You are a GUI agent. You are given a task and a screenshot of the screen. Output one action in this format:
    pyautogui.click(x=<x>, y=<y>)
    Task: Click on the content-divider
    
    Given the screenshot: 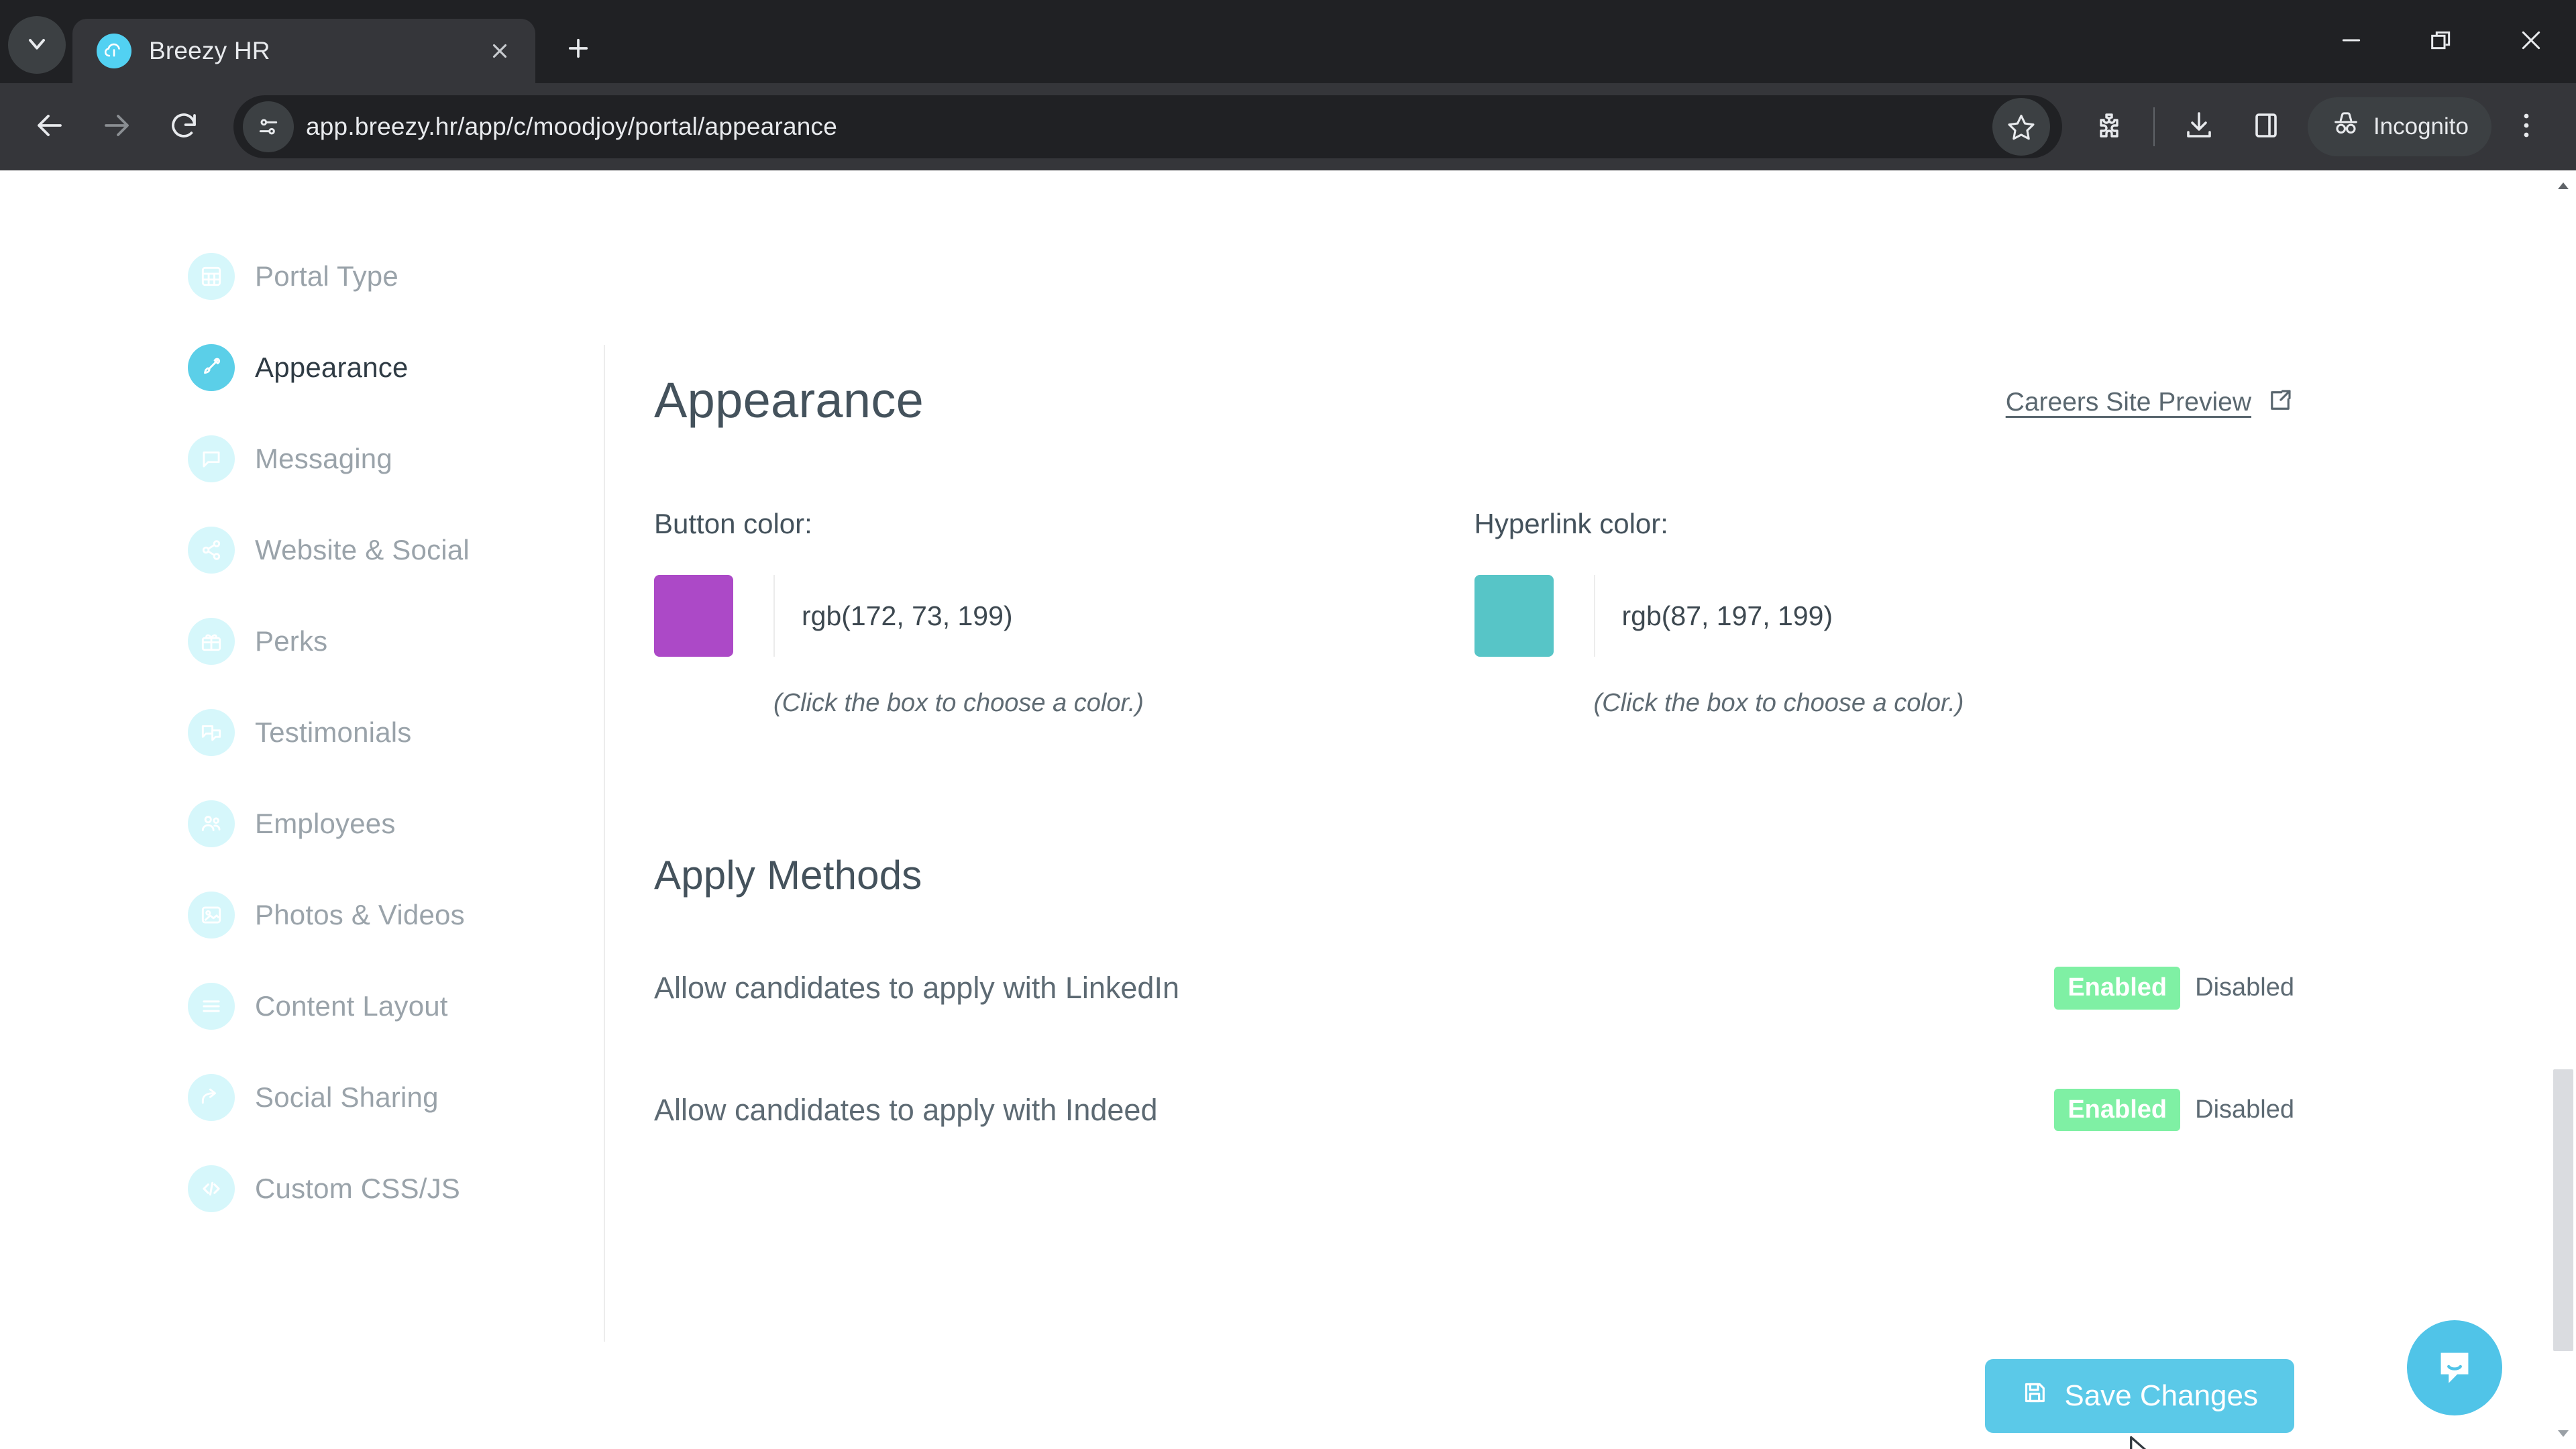 What is the action you would take?
    pyautogui.click(x=604, y=843)
    